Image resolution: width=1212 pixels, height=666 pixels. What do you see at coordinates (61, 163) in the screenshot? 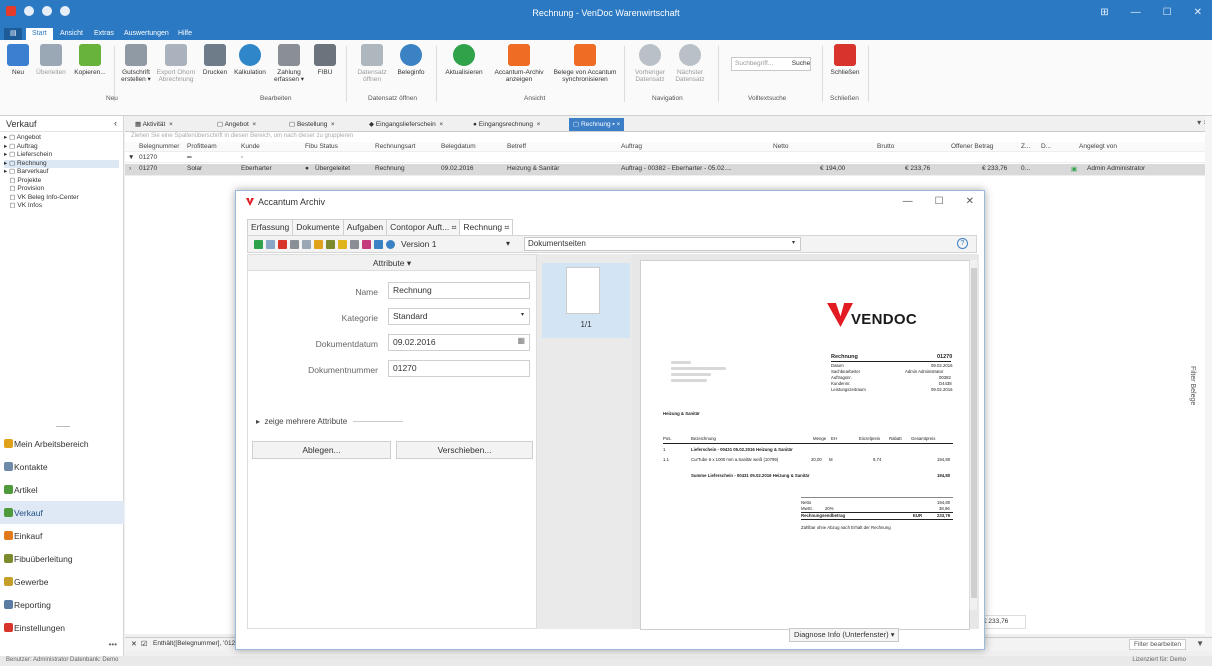
I see `tree-item-rechnung: ▸ ▢ Rechnung` at bounding box center [61, 163].